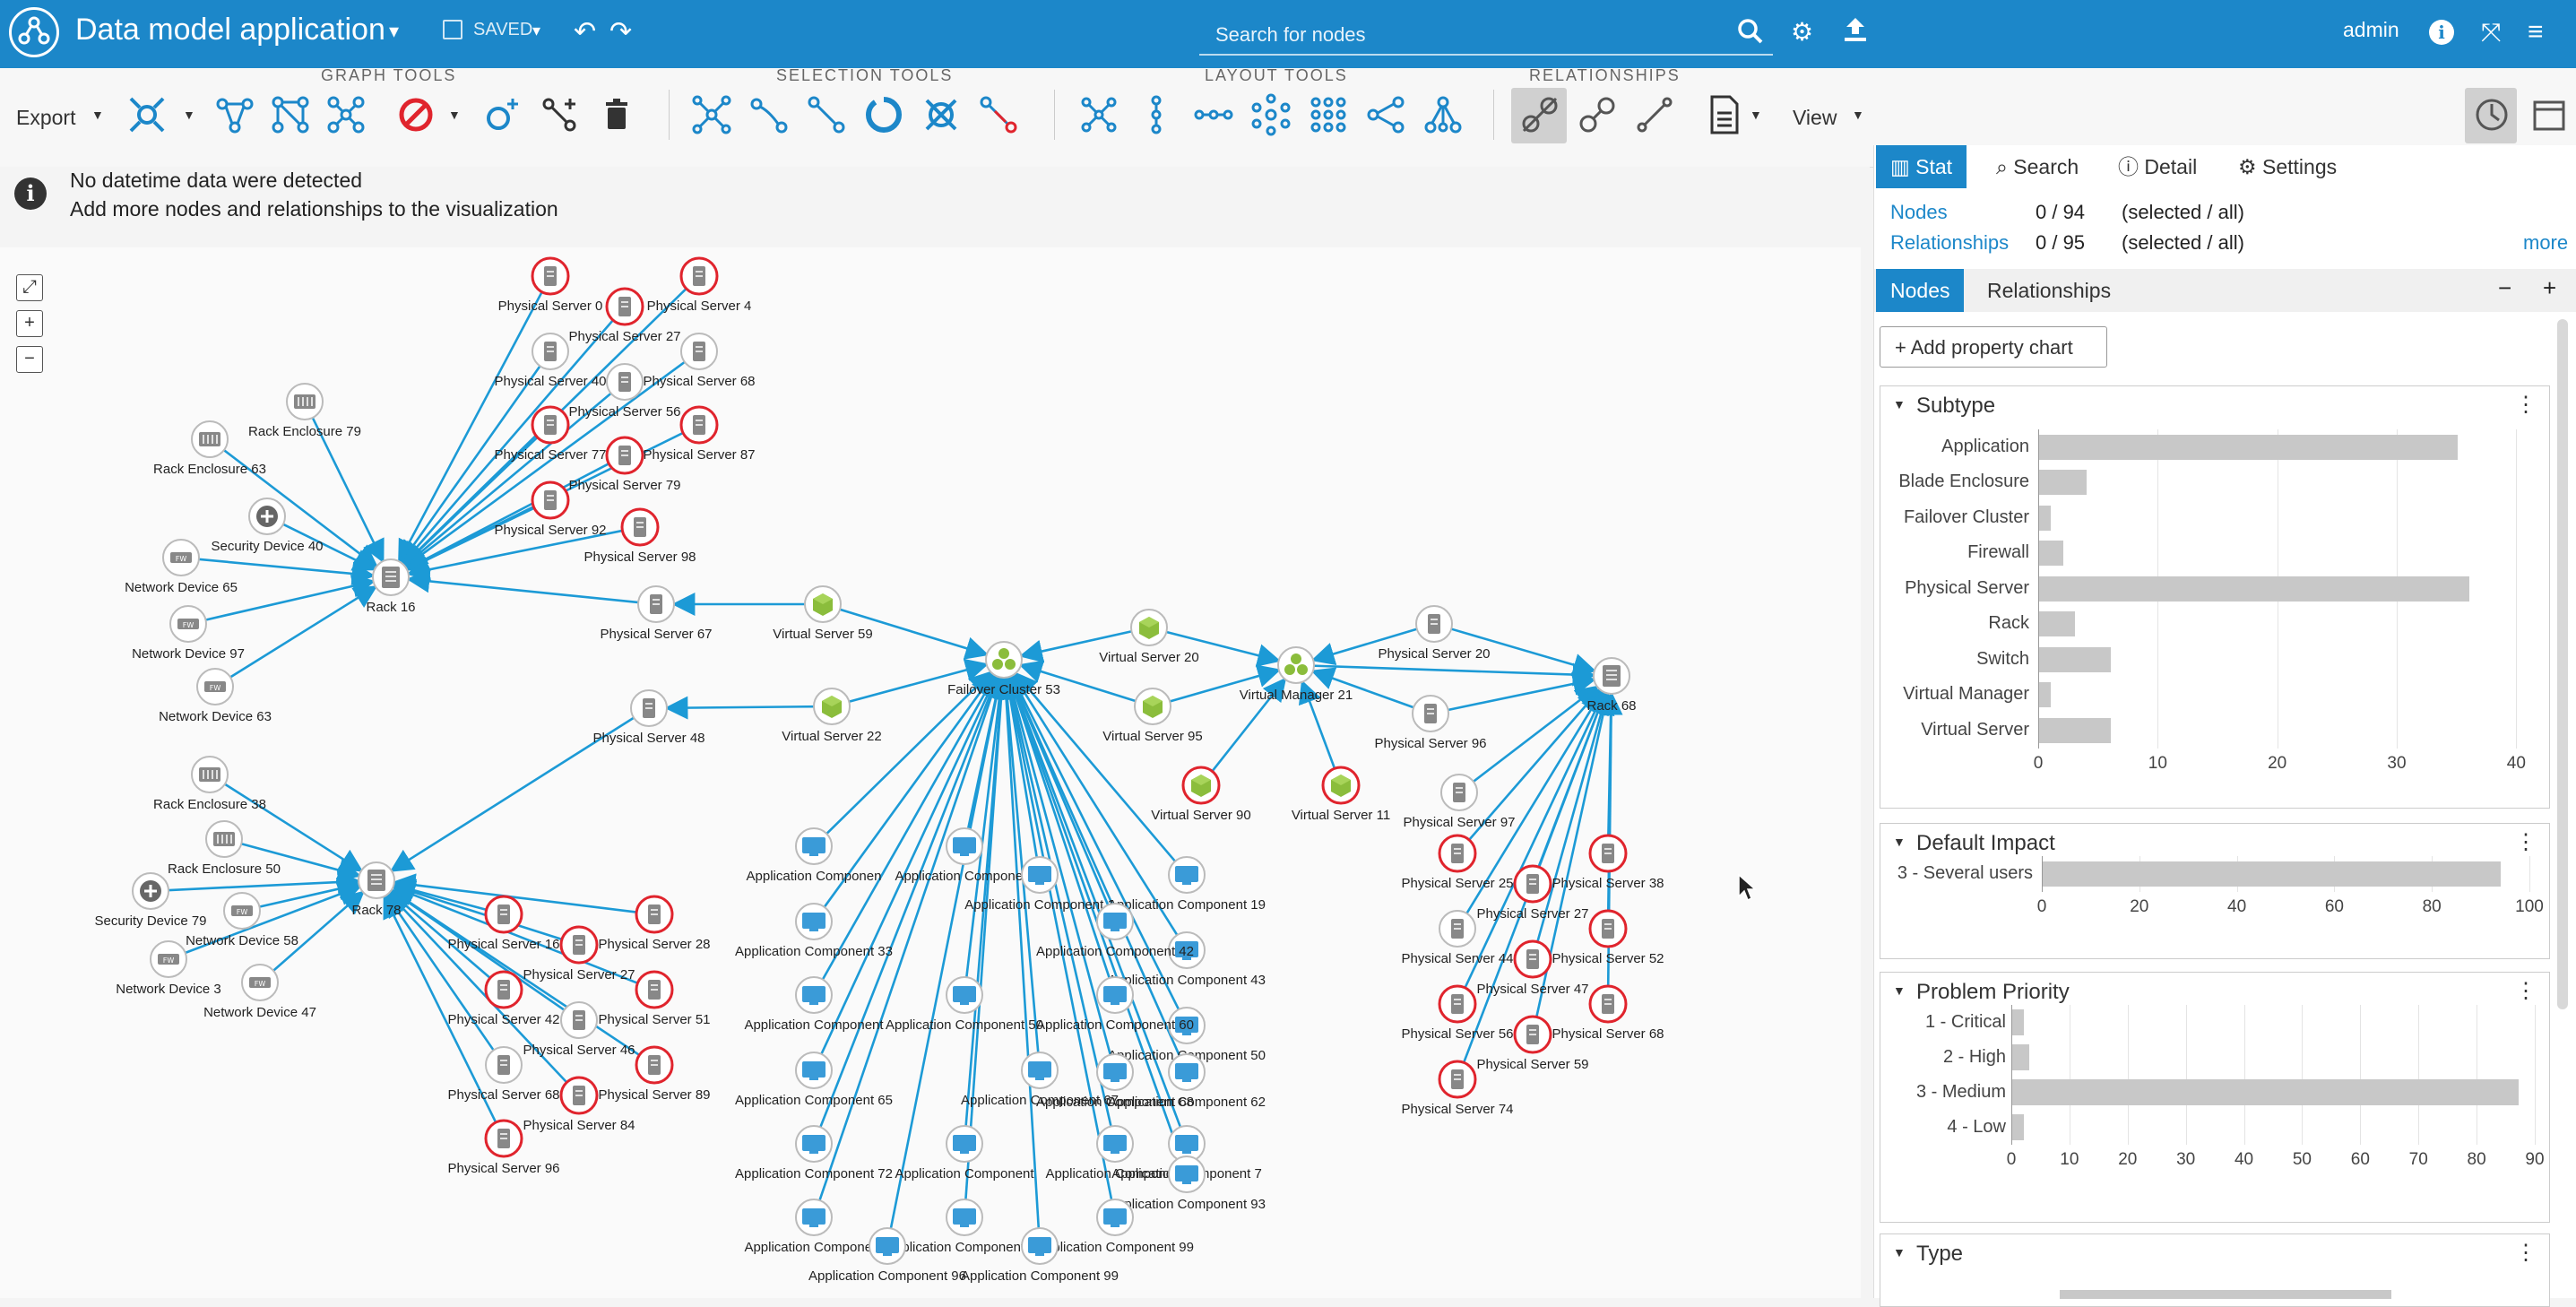 The width and height of the screenshot is (2576, 1307). I want to click on graph-node-app: Application Component 19, so click(1187, 884).